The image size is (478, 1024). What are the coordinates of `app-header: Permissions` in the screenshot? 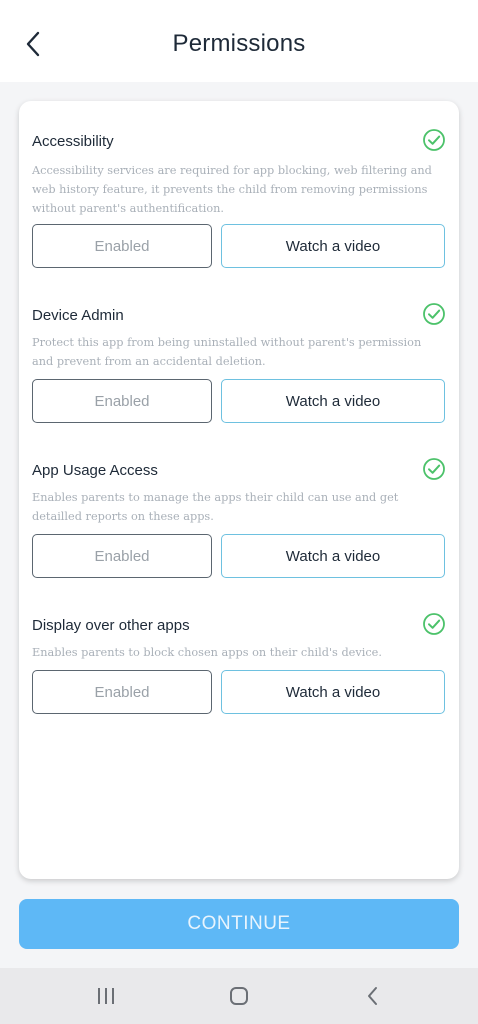 It's located at (239, 41).